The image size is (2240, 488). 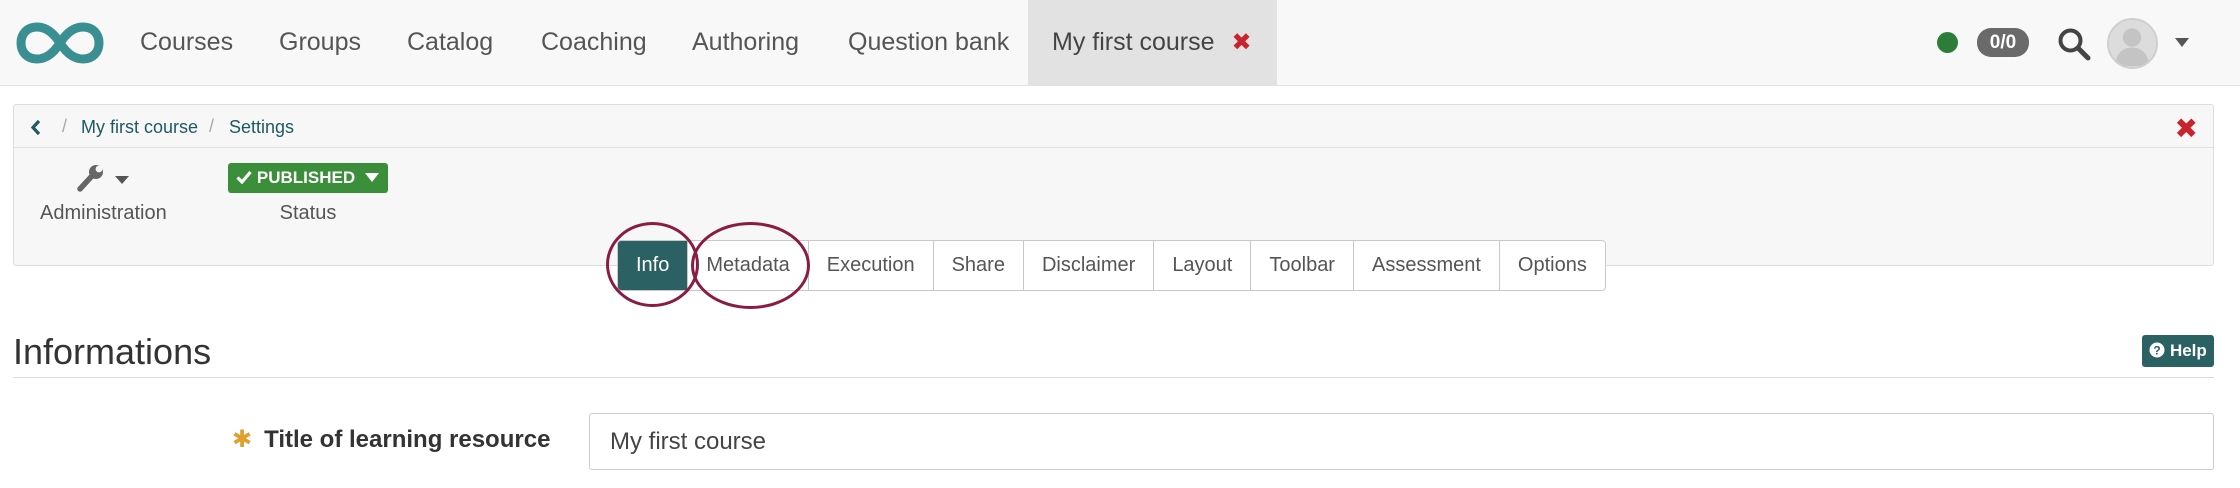 What do you see at coordinates (745, 42) in the screenshot?
I see `nav-authoring: Authoring` at bounding box center [745, 42].